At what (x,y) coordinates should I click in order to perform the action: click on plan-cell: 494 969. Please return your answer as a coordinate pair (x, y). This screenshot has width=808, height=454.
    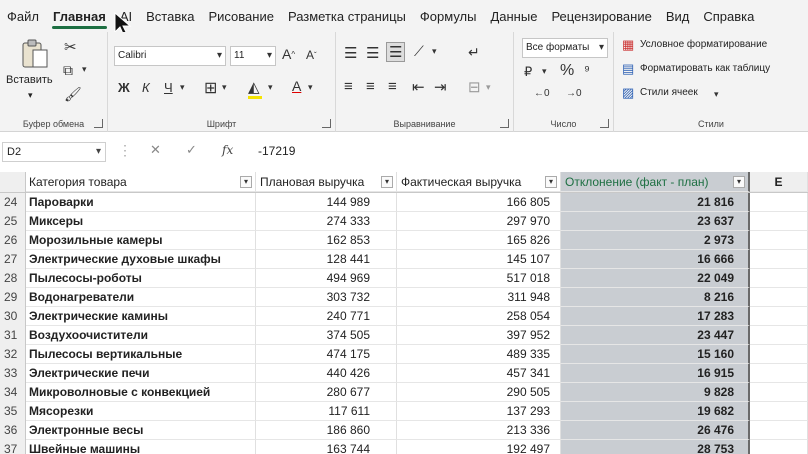
    Looking at the image, I should click on (326, 278).